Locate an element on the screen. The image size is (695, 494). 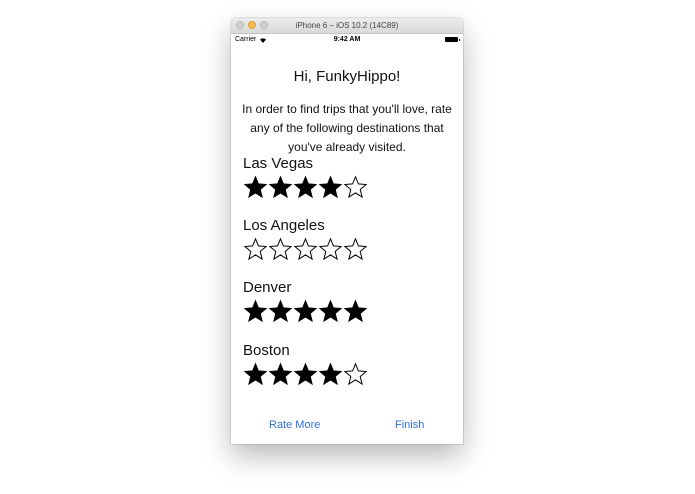
destination-item: Boston is located at coordinates (305, 363).